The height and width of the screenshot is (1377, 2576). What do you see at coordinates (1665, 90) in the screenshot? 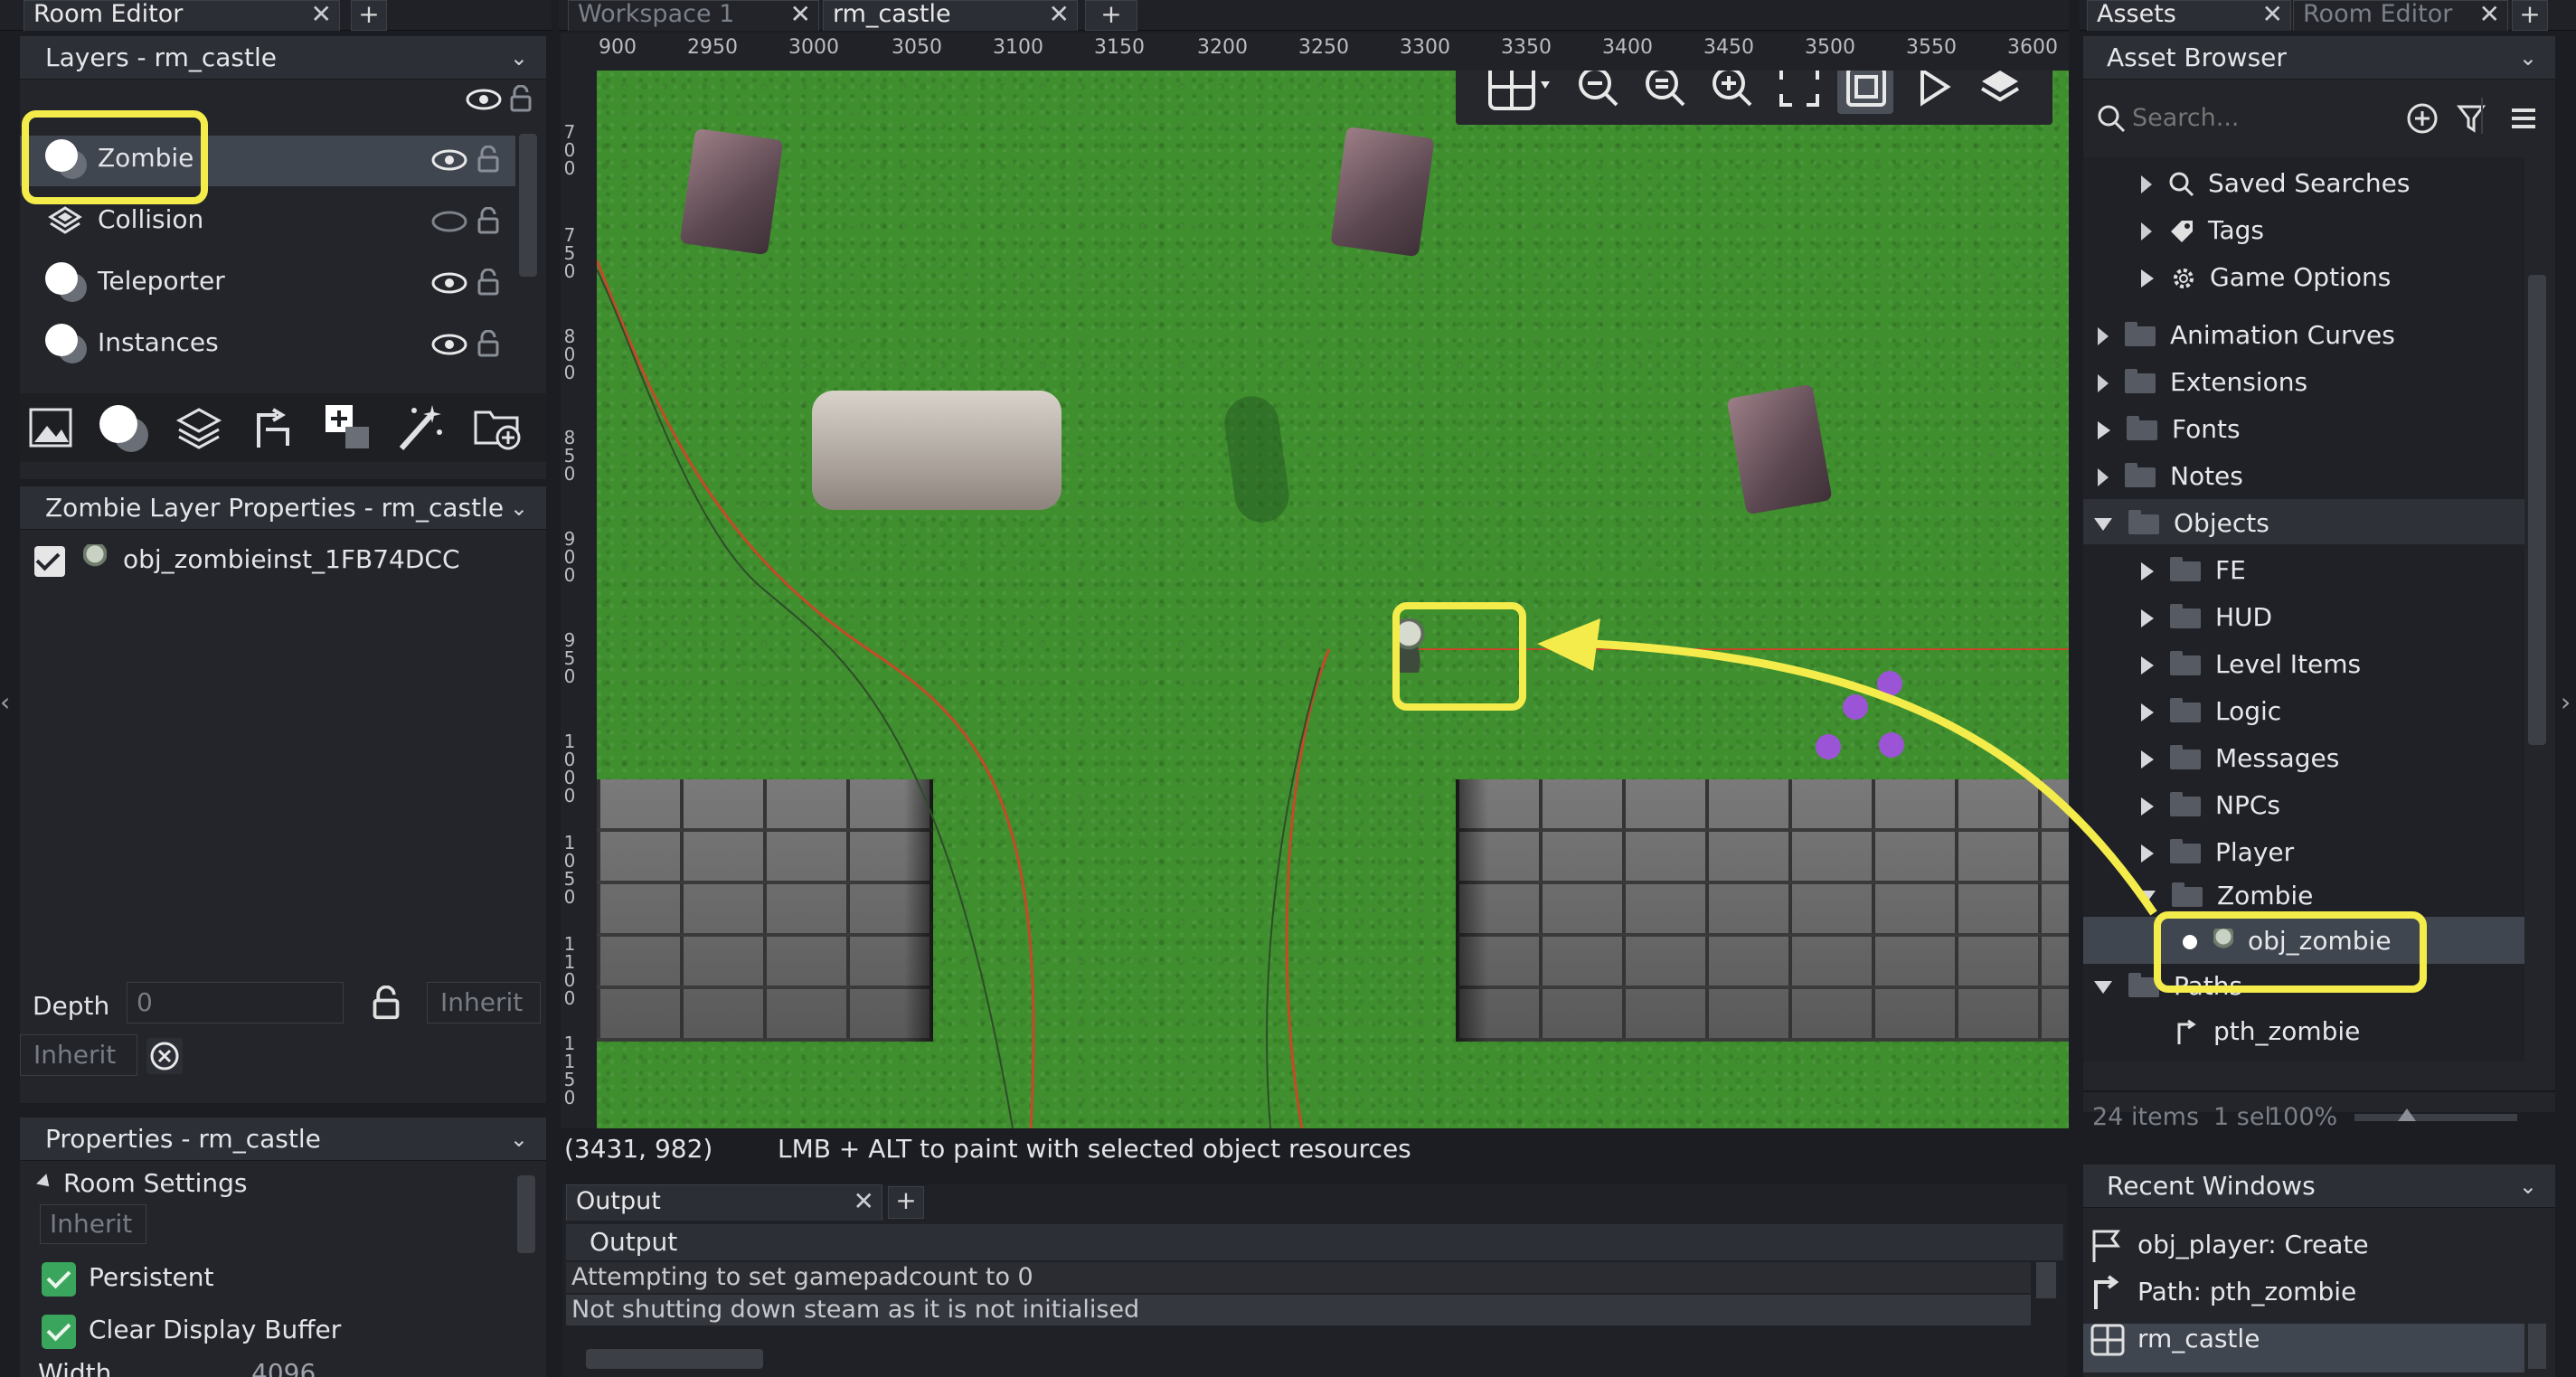
I see `zoom-reset-icon` at bounding box center [1665, 90].